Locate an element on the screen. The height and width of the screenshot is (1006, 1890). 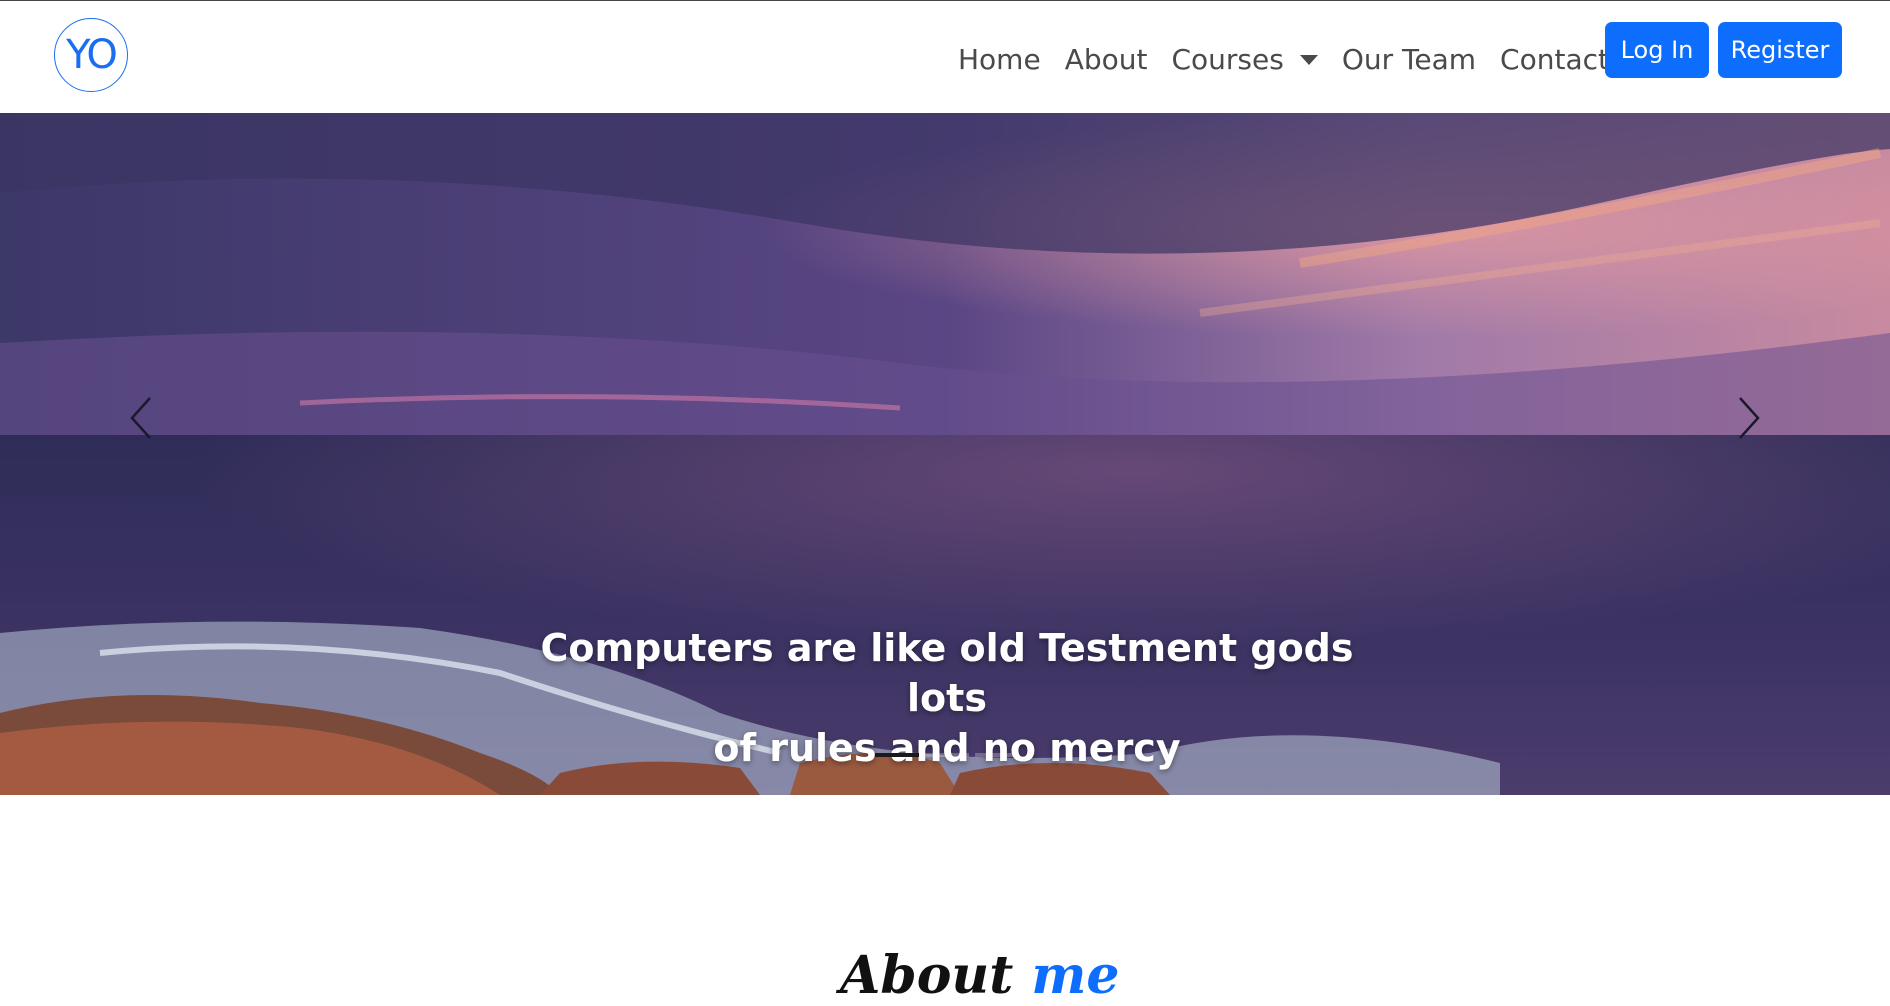
nav-link-home: Home is located at coordinates (999, 59).